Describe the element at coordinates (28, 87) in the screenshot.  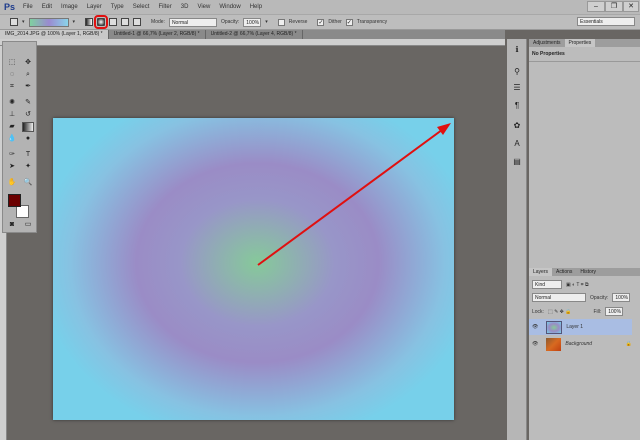
I see `eyedropper-tool-icon: ✒` at that location.